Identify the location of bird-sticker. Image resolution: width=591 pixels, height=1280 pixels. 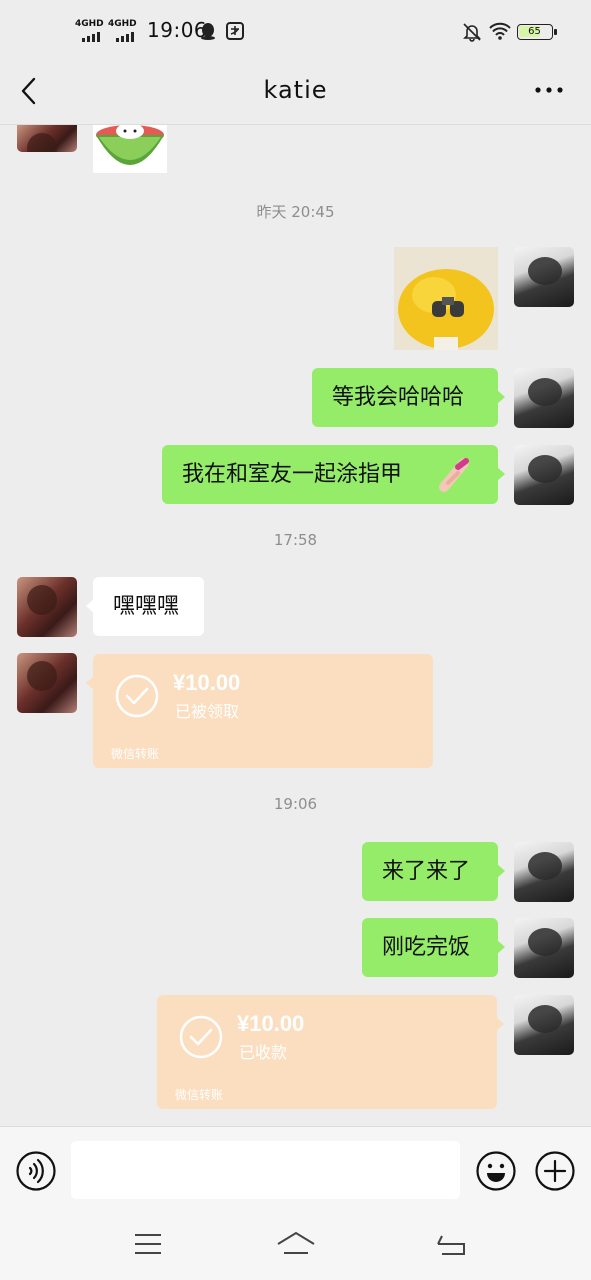
(446, 298).